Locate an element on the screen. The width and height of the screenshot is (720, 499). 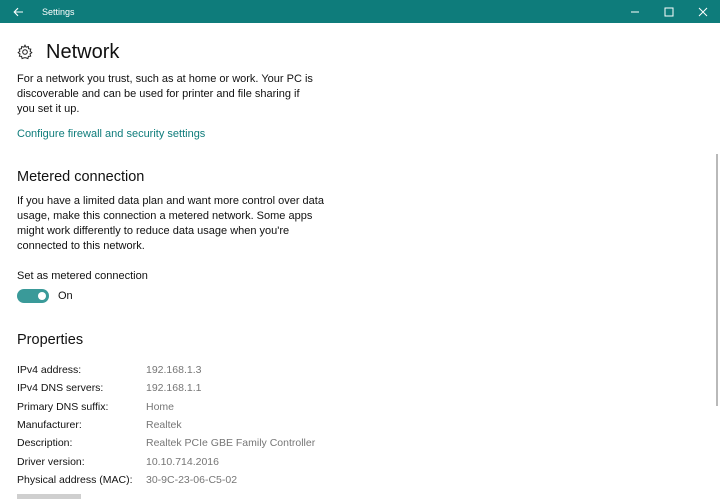
property-row-ipv4-dns: IPv4 DNS servers: 192.168.1.1 is located at coordinates (362, 388).